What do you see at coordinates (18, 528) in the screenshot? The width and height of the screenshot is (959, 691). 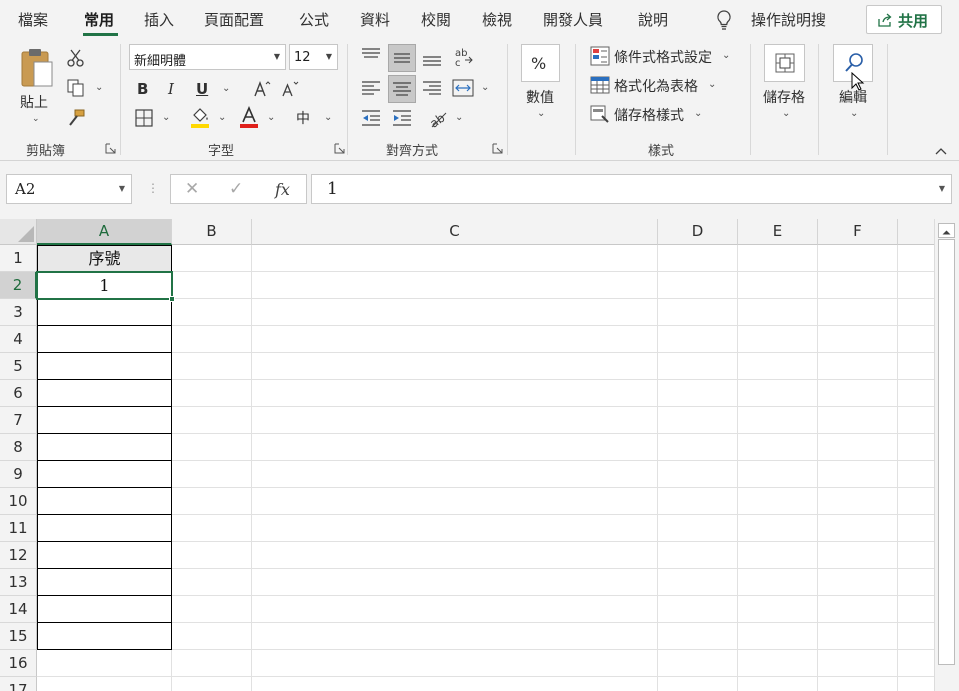 I see `row-header-11: 11` at bounding box center [18, 528].